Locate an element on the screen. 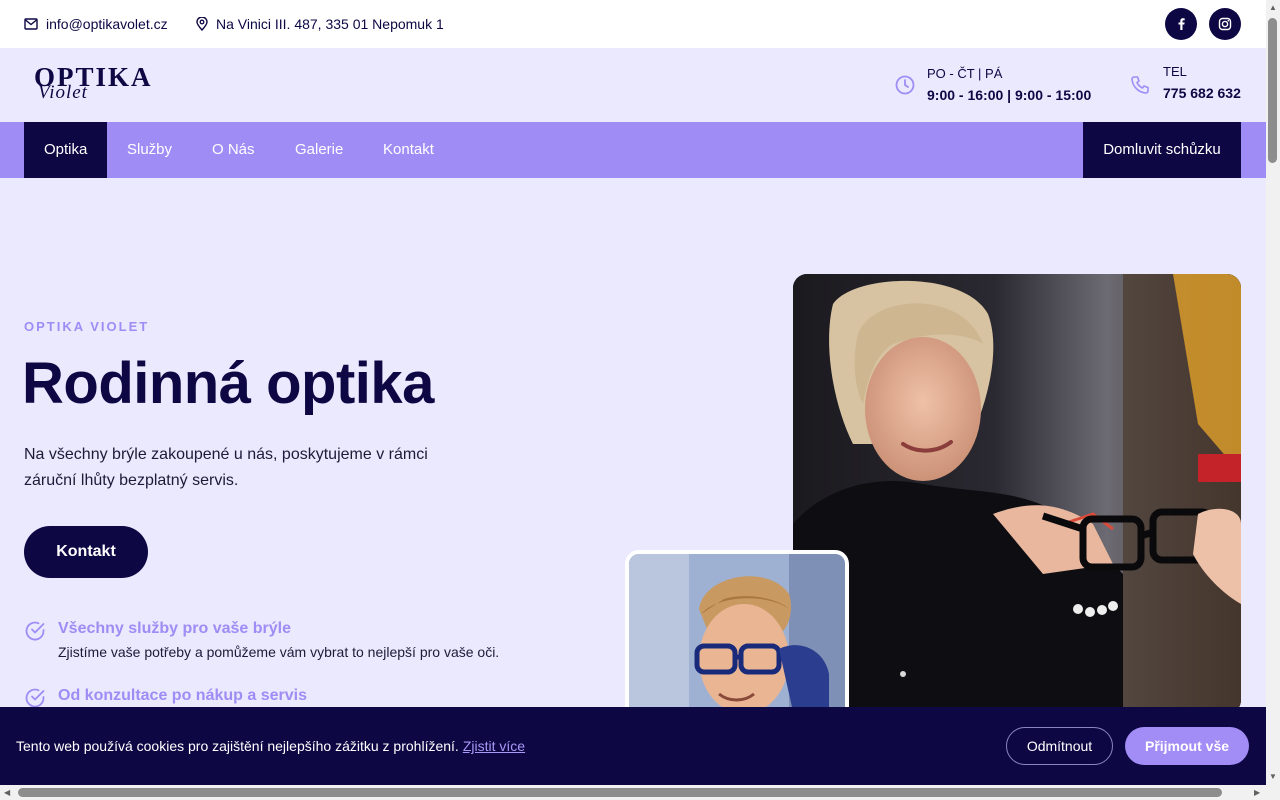 The image size is (1280, 800). hero-contact-button: Kontakt is located at coordinates (86, 552).